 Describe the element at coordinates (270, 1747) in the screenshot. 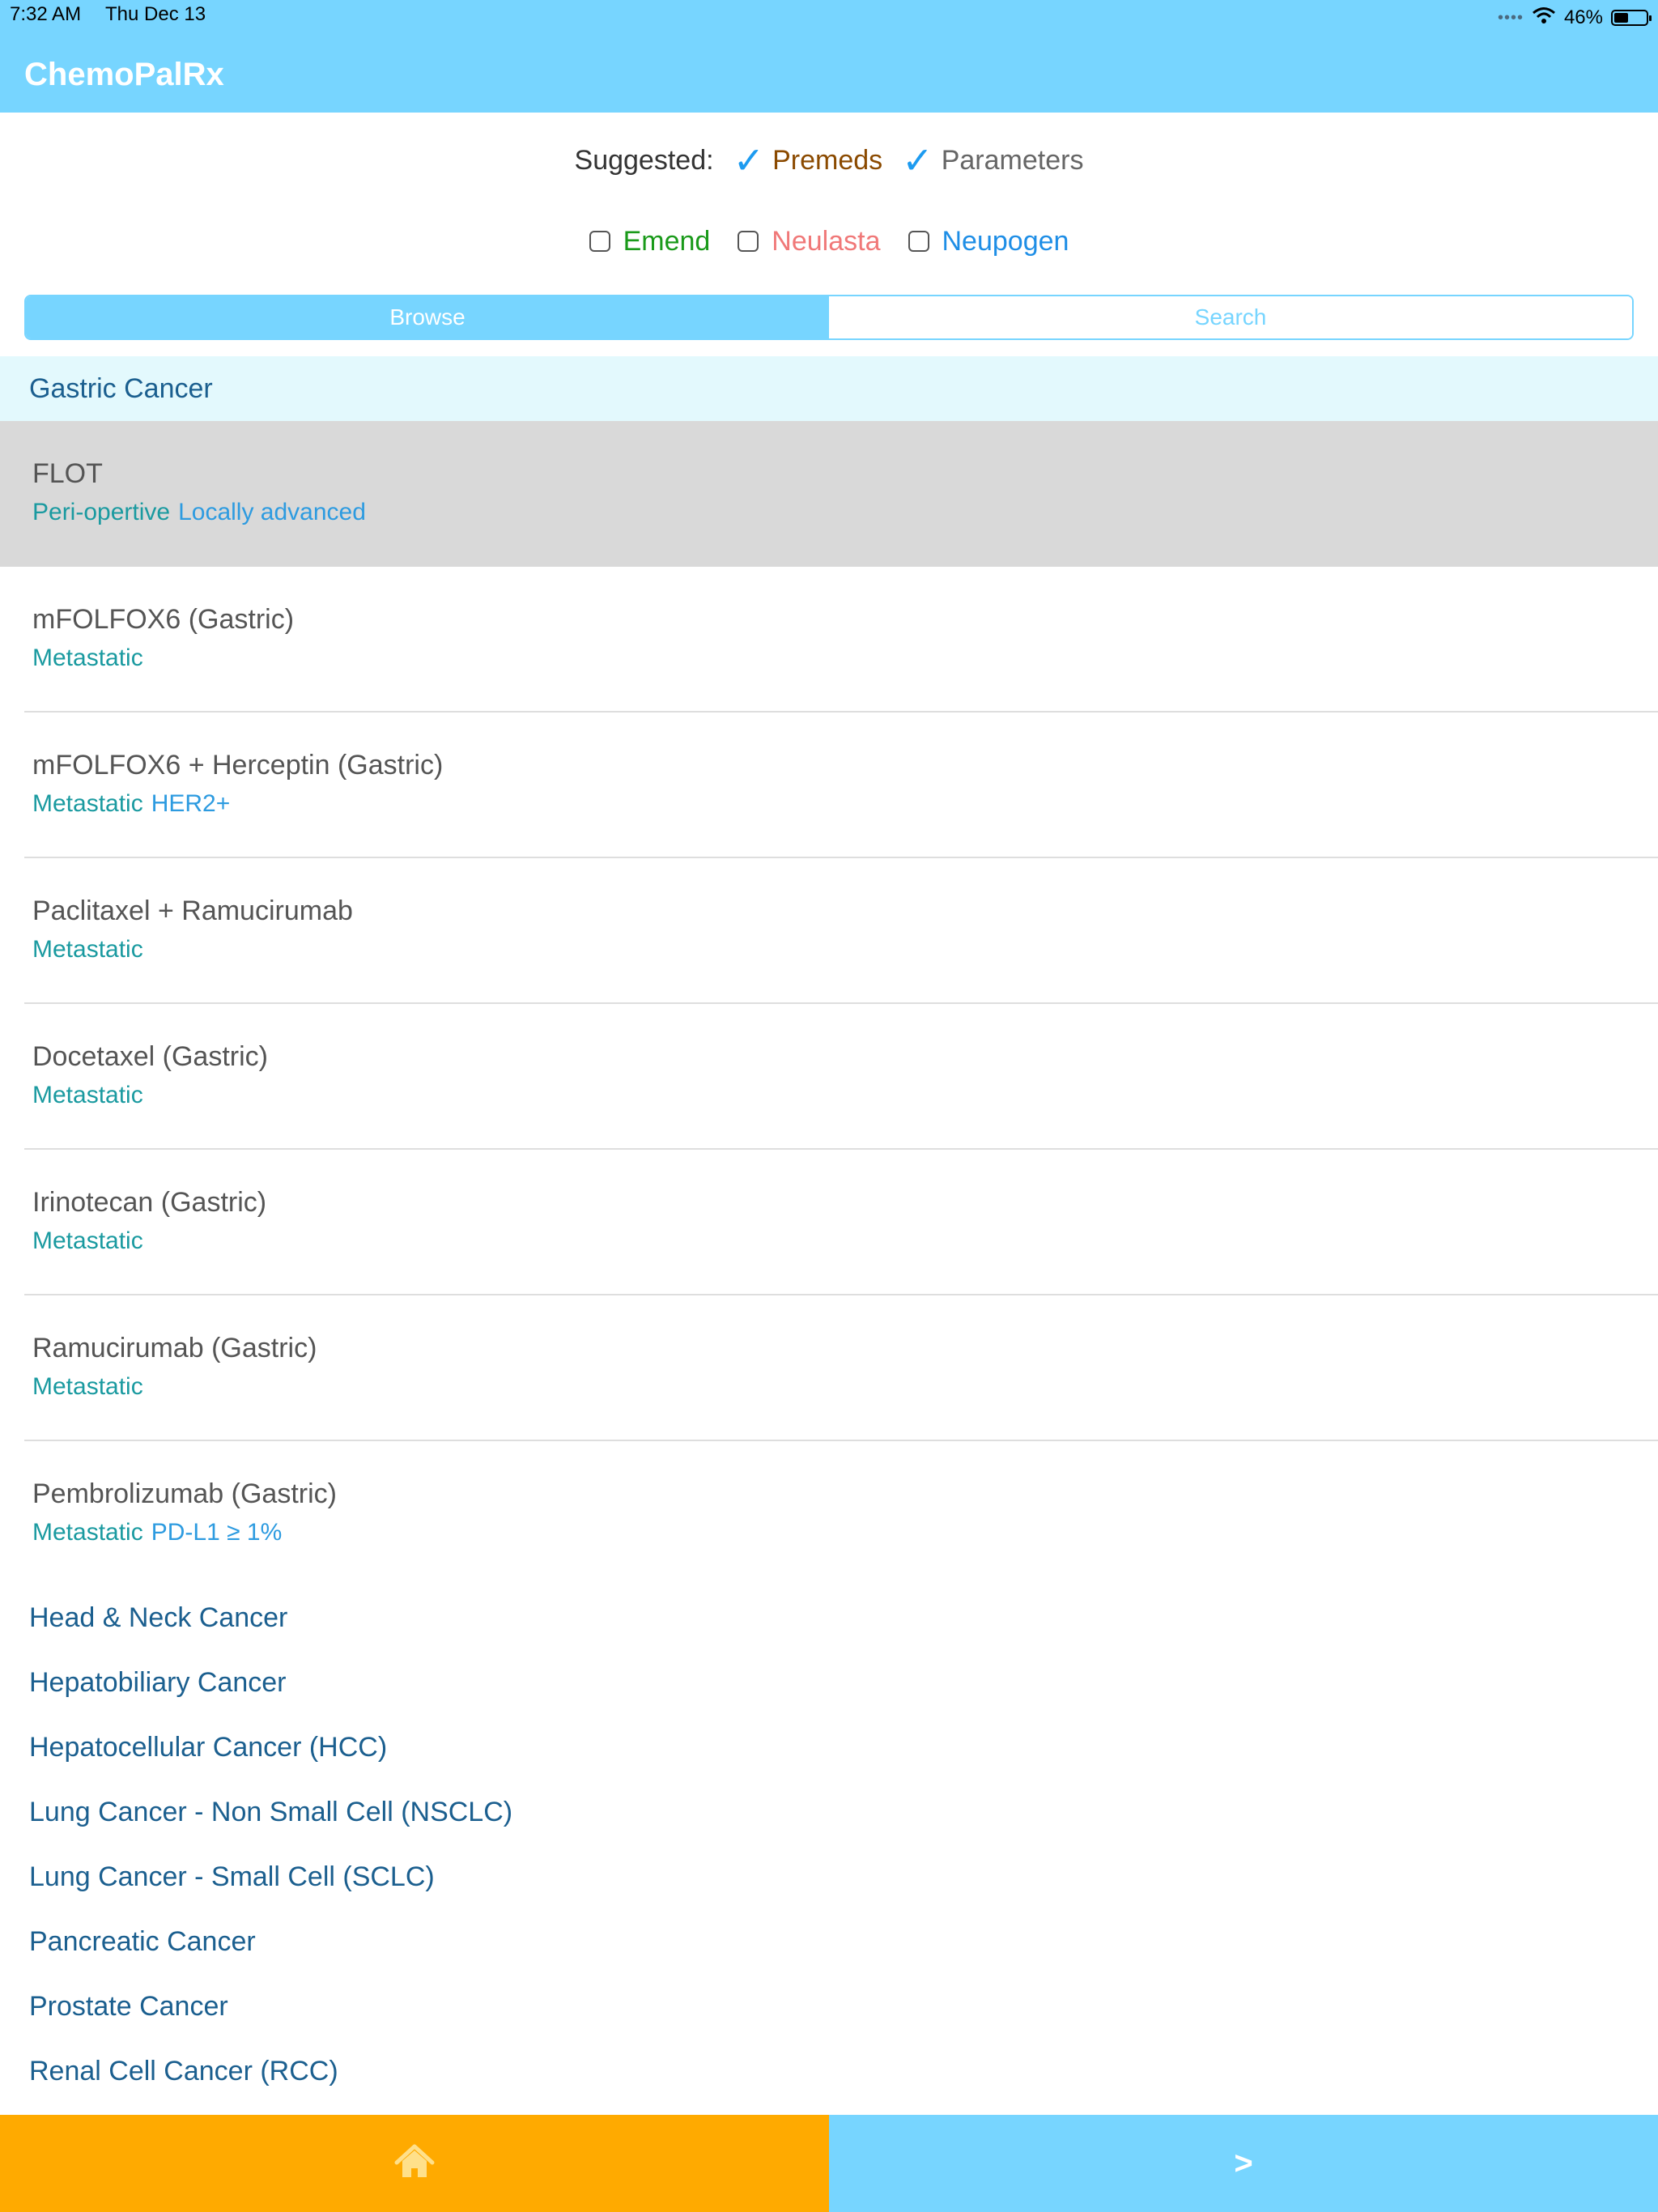

I see `category-hepatocellular: Hepatocellular Cancer (HCC)` at that location.